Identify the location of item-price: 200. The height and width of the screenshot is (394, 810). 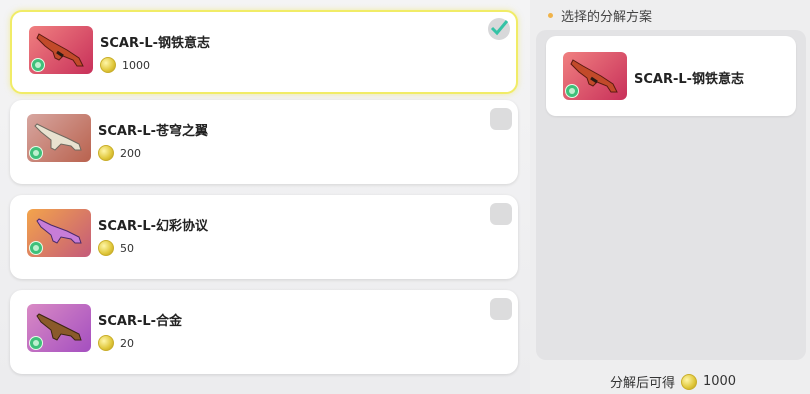
(119, 153).